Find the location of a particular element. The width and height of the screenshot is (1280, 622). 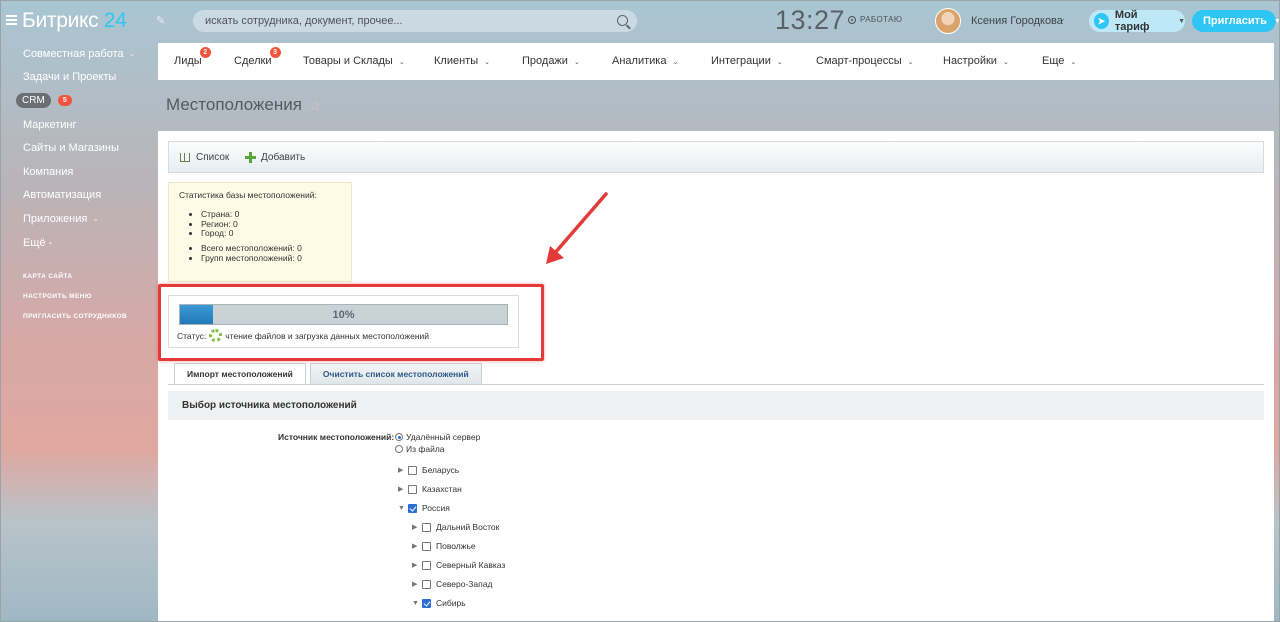

tree-item: ▶ Дальний Восток is located at coordinates (455, 527).